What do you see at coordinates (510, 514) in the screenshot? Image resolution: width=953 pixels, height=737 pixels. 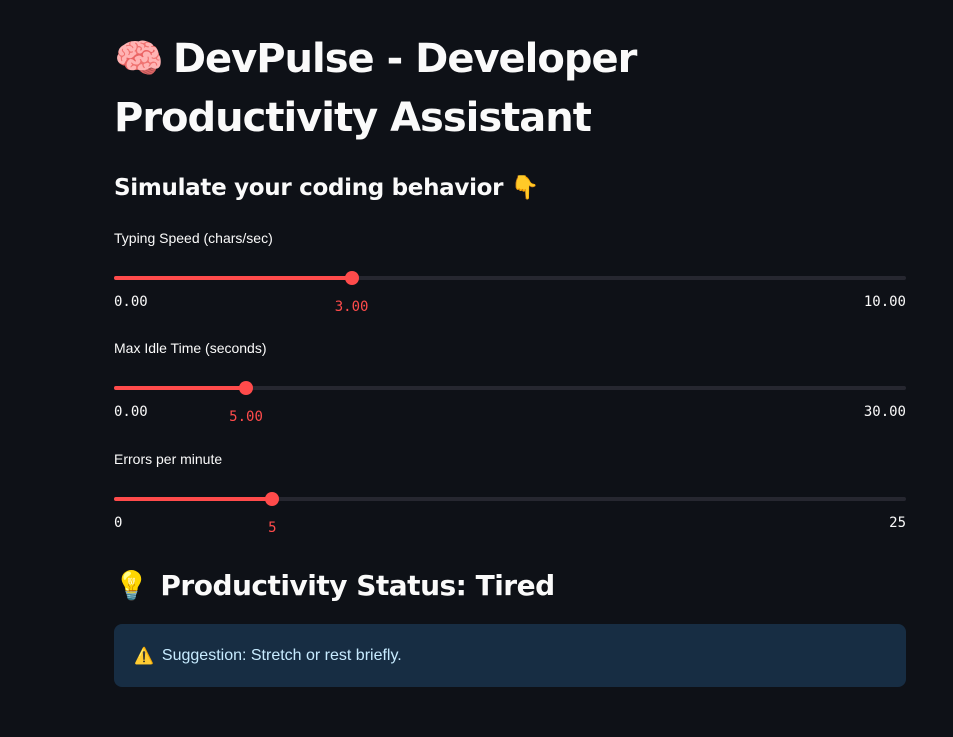 I see `slider-track: 5` at bounding box center [510, 514].